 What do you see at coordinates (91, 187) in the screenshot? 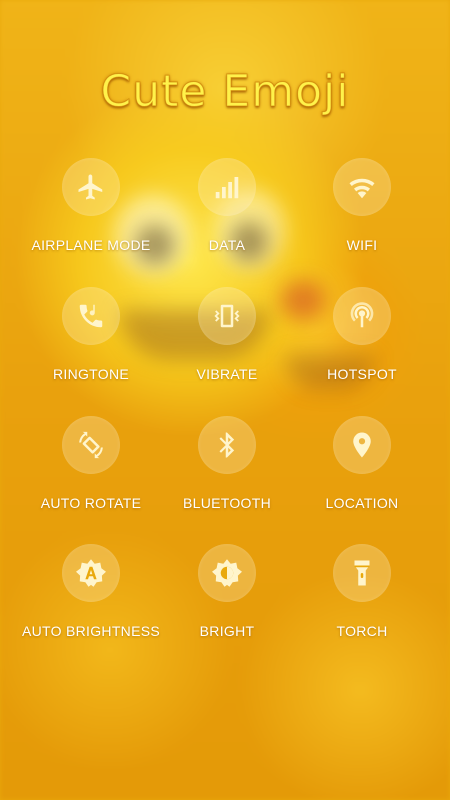
I see `airplane-icon` at bounding box center [91, 187].